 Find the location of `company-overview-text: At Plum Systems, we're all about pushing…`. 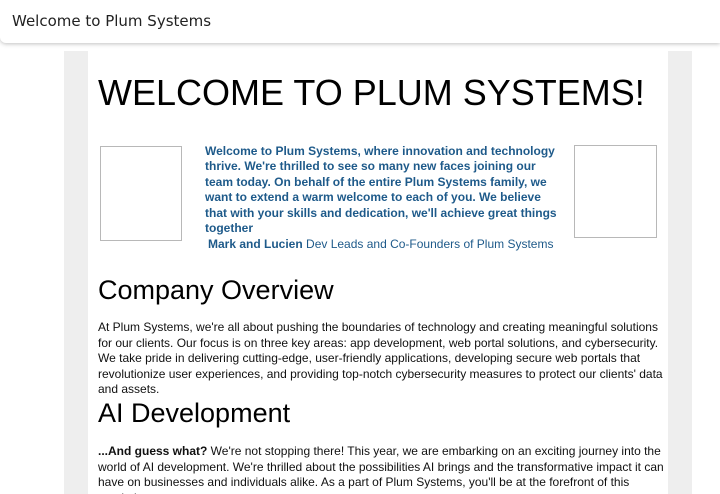

company-overview-text: At Plum Systems, we're all about pushing… is located at coordinates (380, 358).